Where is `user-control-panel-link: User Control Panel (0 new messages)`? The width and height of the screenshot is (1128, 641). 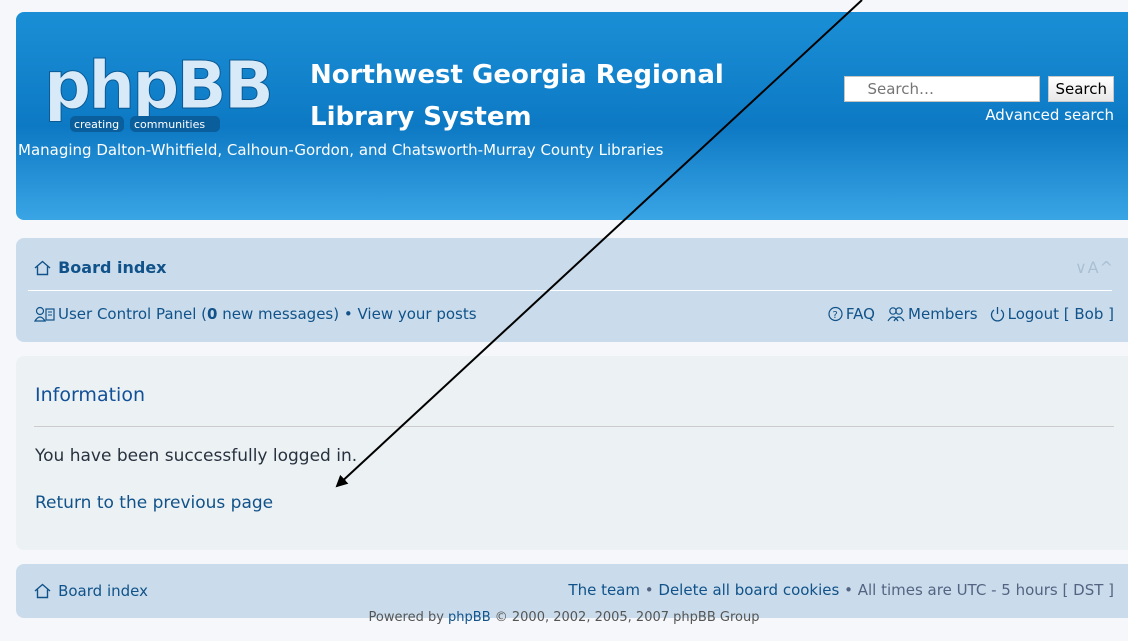 user-control-panel-link: User Control Panel (0 new messages) is located at coordinates (198, 314).